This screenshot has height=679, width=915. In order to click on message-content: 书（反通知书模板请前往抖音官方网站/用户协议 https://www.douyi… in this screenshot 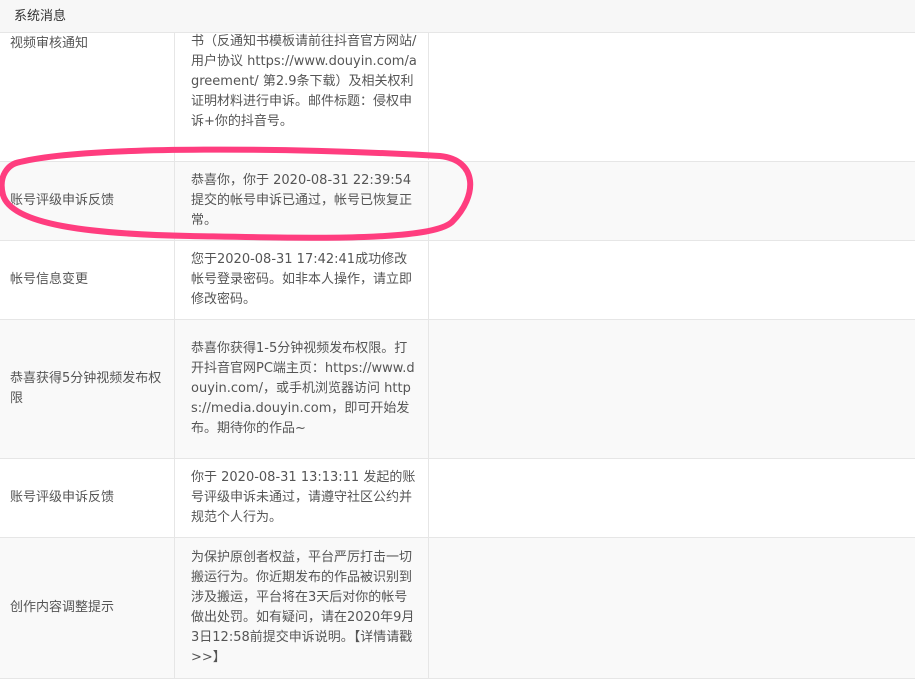, I will do `click(302, 96)`.